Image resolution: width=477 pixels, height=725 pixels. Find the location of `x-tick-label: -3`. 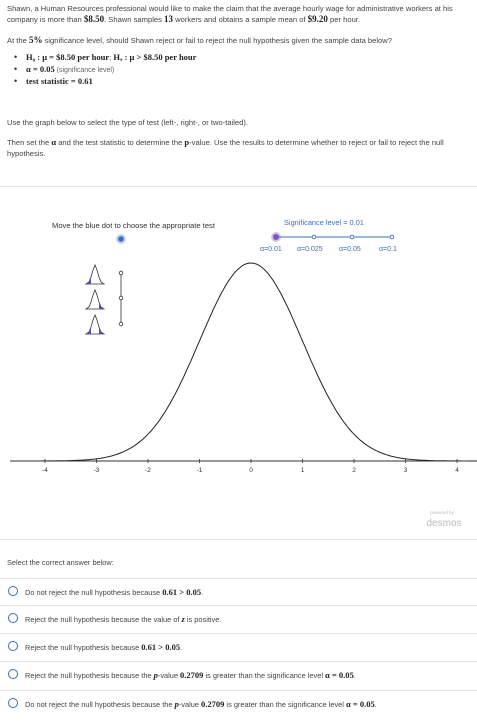

x-tick-label: -3 is located at coordinates (97, 470).